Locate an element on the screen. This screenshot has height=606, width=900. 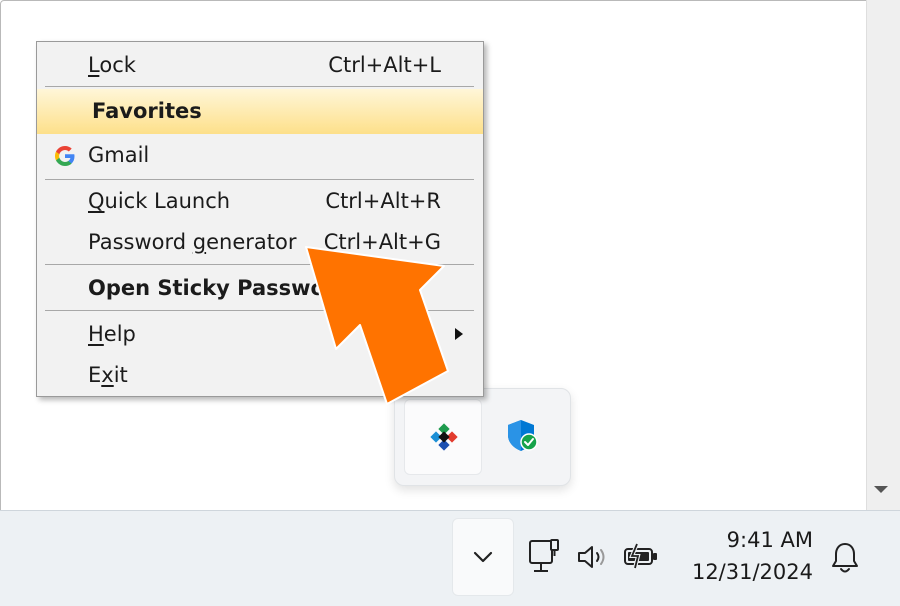
menu-item-password-generator-label: Password generator is located at coordinates (192, 242).